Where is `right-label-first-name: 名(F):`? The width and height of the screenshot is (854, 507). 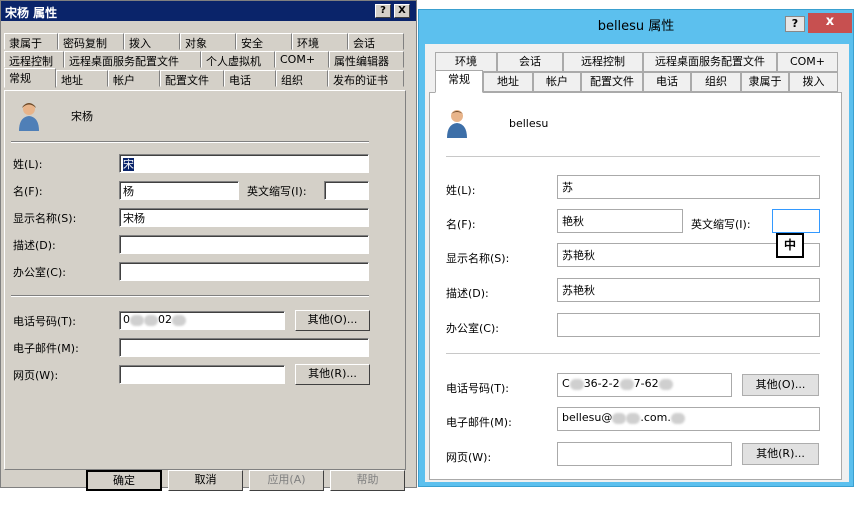 right-label-first-name: 名(F): is located at coordinates (461, 224).